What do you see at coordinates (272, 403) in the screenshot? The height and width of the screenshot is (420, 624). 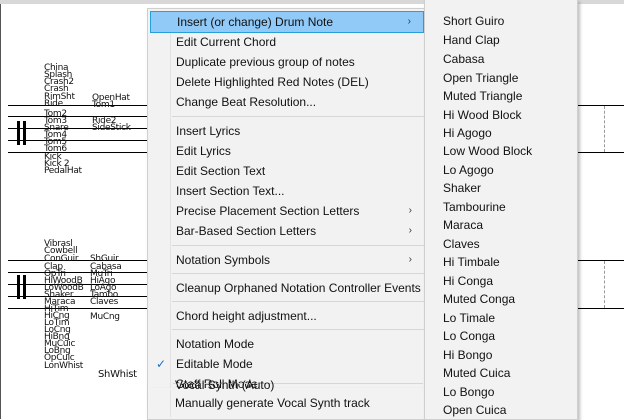 I see `menu-item-label: Manually generate Vocal Synth track` at bounding box center [272, 403].